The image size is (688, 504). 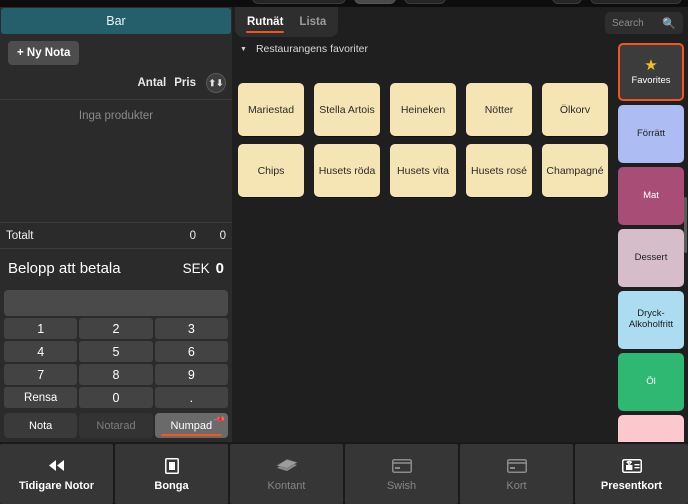 I want to click on card-button: Kort, so click(x=516, y=474).